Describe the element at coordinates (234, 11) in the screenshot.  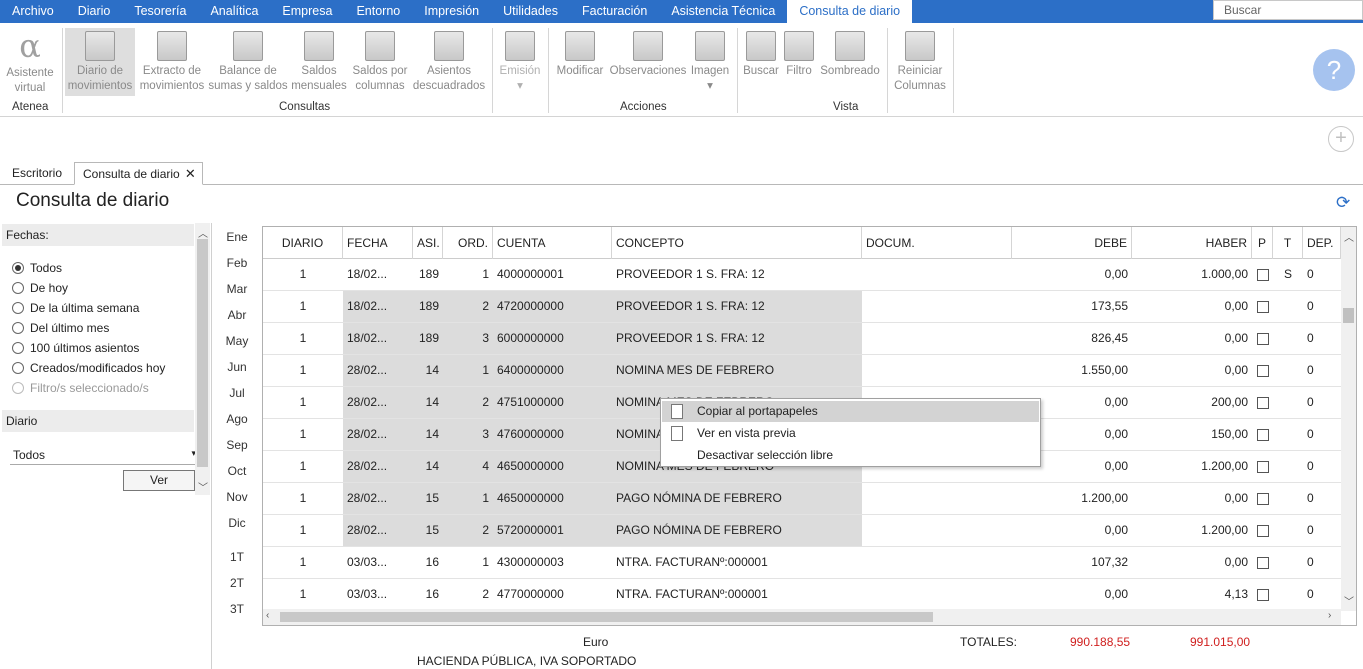
I see `menu-tab-analitica: Analítica` at that location.